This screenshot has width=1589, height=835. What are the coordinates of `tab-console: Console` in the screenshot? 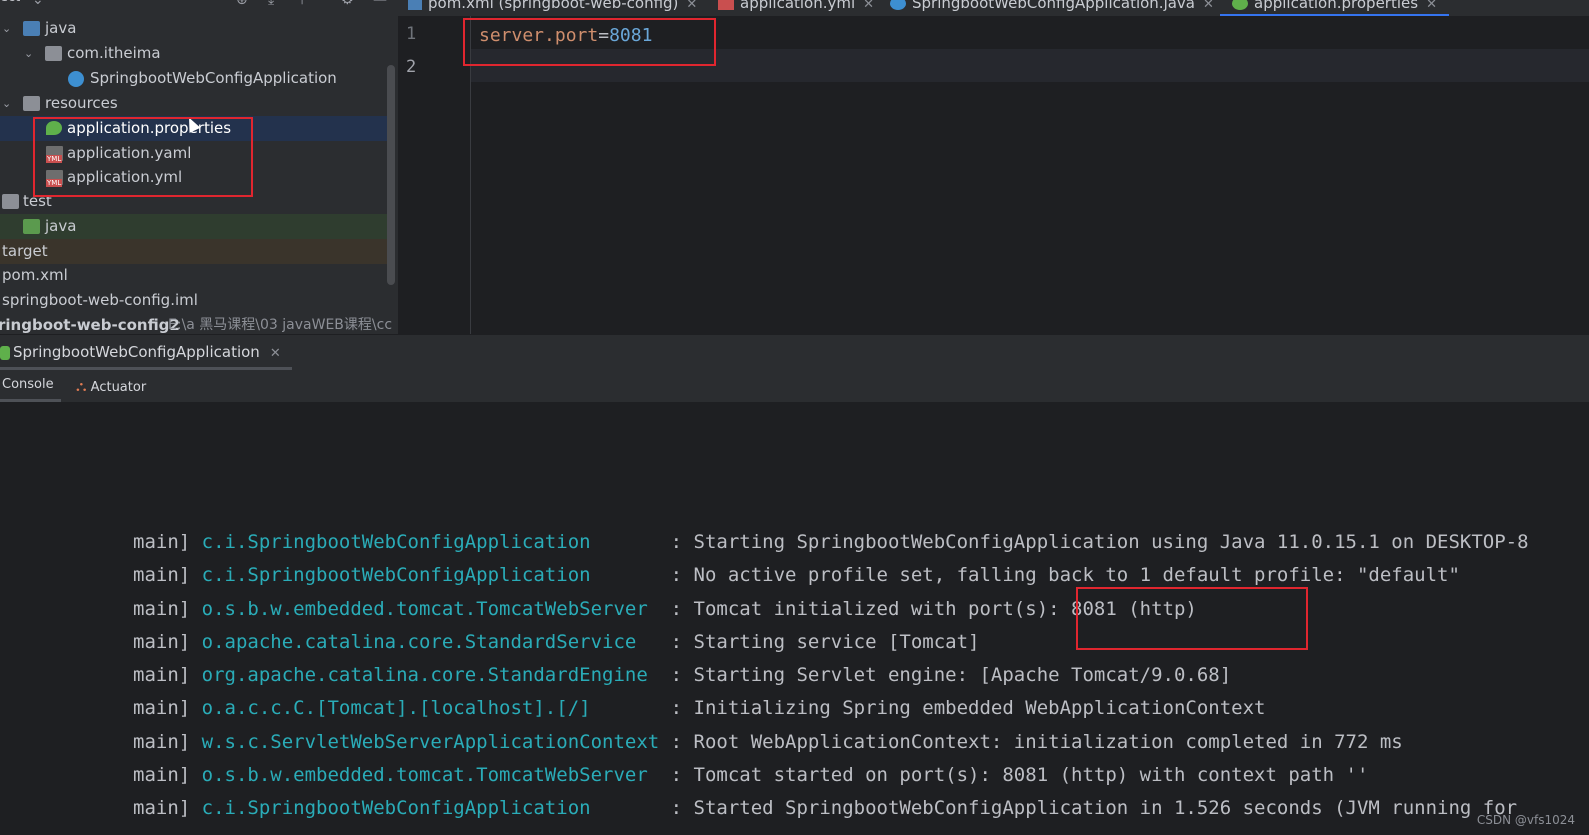 It's located at (28, 384).